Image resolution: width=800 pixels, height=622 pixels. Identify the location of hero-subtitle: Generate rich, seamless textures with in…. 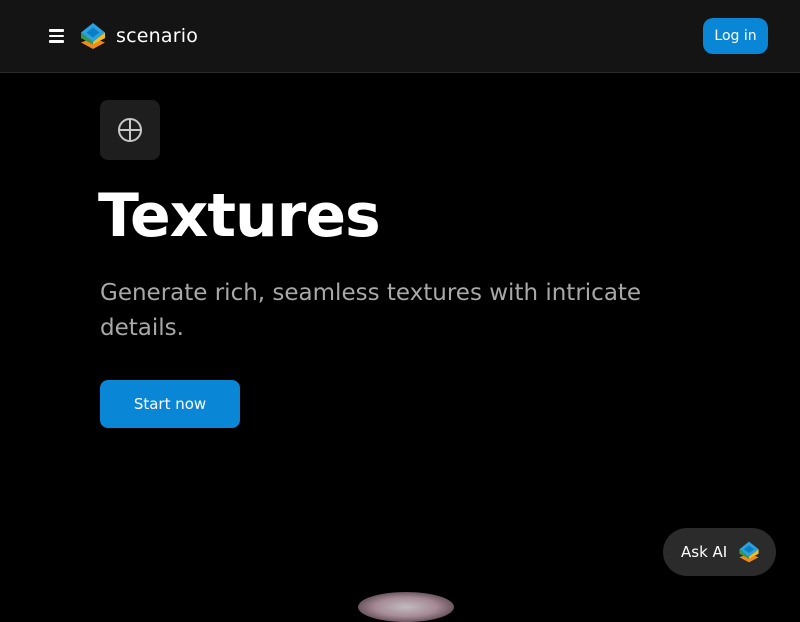
(371, 310).